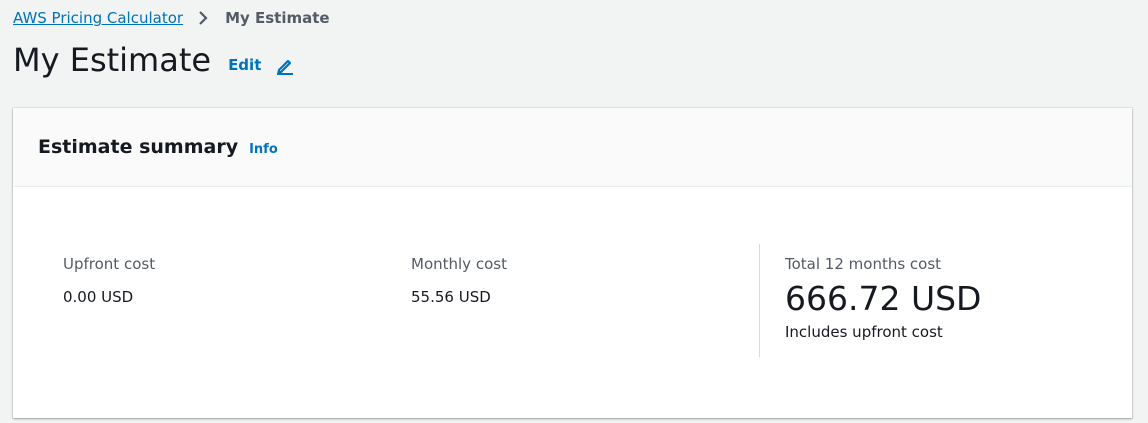 The width and height of the screenshot is (1148, 423). I want to click on monthly-cost: Monthly cost 55.56 USD, so click(459, 280).